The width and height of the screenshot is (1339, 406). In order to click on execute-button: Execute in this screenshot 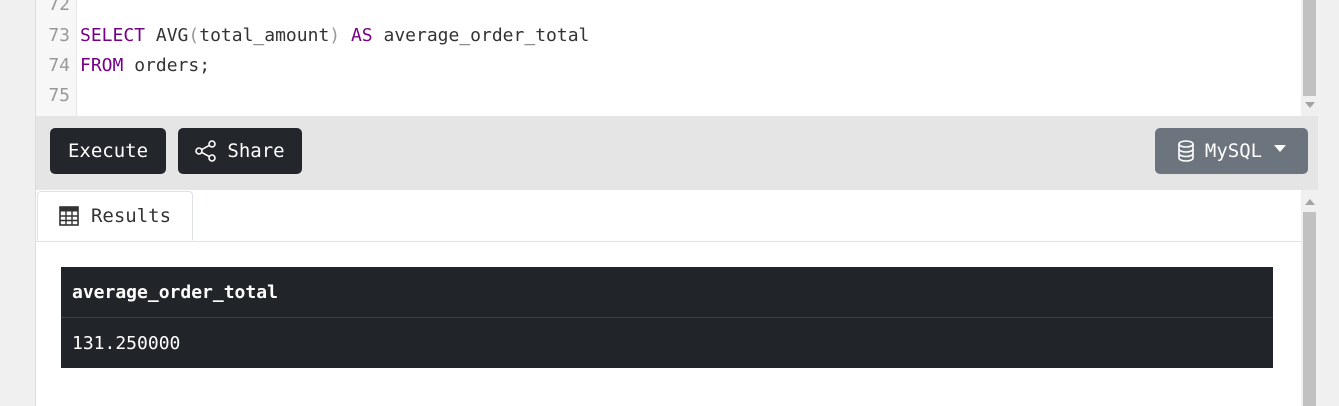, I will do `click(108, 151)`.